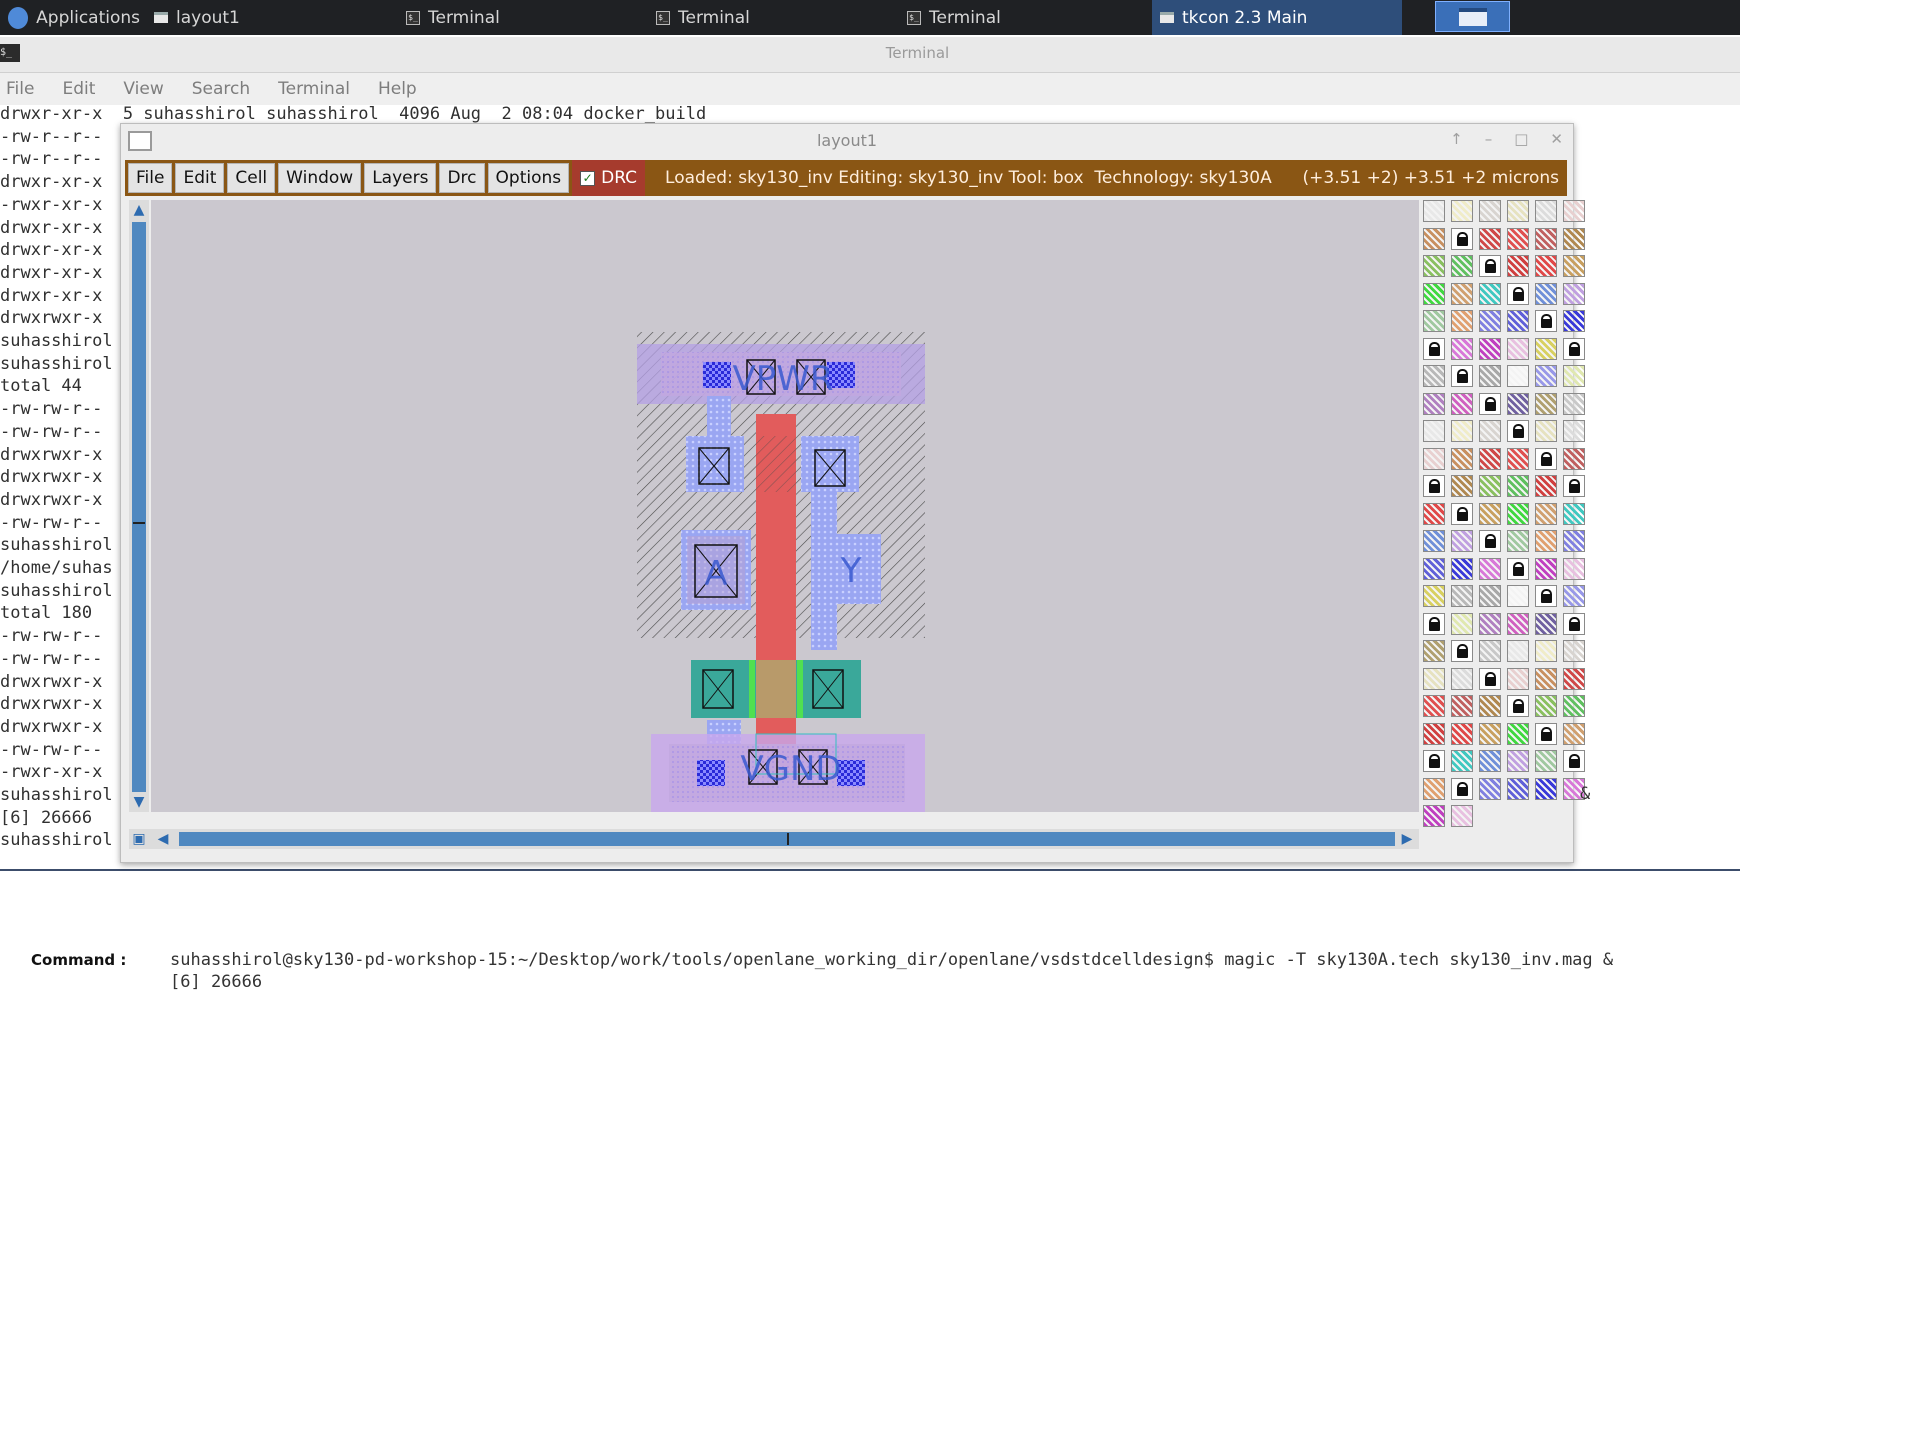 Image resolution: width=1918 pixels, height=1444 pixels. I want to click on close-icon: ✕, so click(1556, 139).